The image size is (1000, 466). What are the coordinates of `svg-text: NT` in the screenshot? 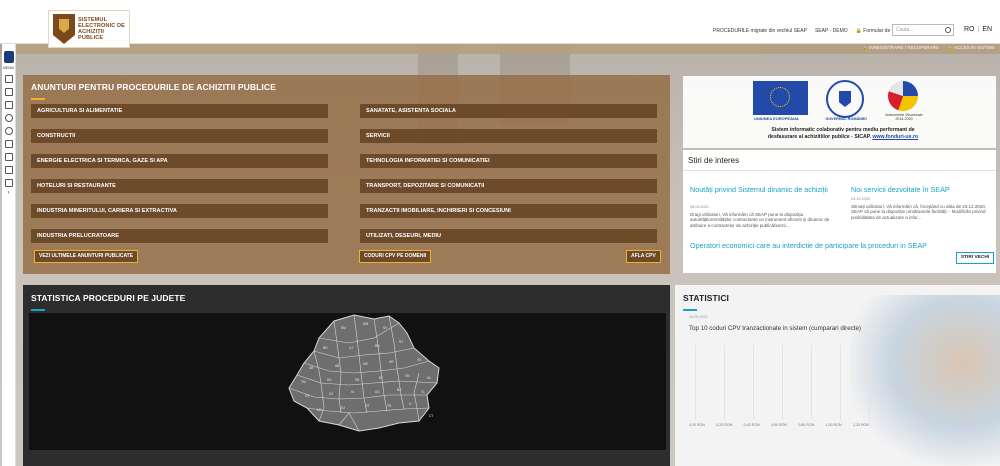 It's located at (401, 342).